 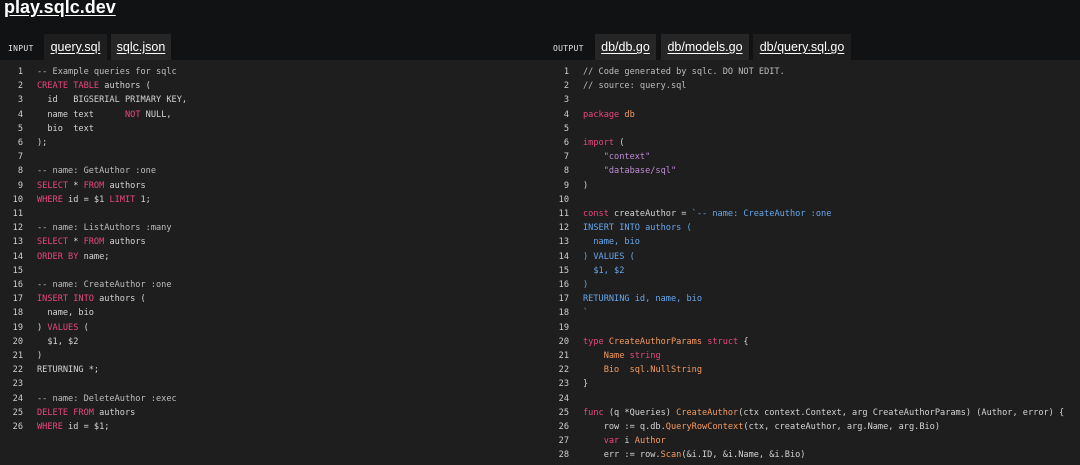 I want to click on code-token: id = $1, so click(x=86, y=199).